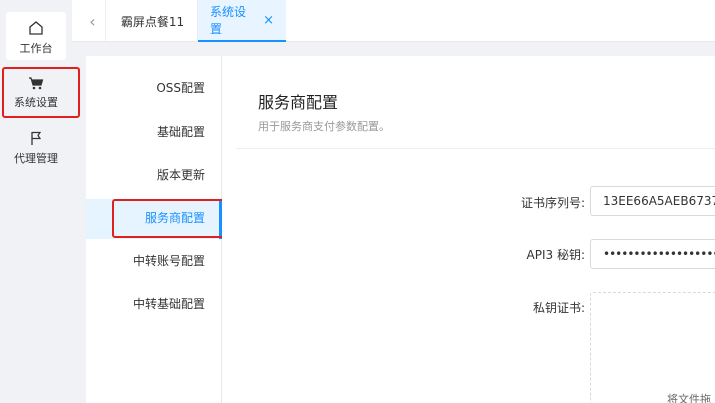  What do you see at coordinates (145, 88) in the screenshot?
I see `subnav-item-oss: OSS配置` at bounding box center [145, 88].